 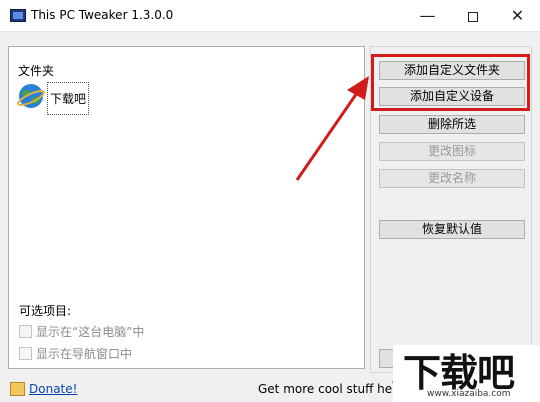 I want to click on title-bar: This PC Tweaker 1.3.0.0 — ✕, so click(x=270, y=16).